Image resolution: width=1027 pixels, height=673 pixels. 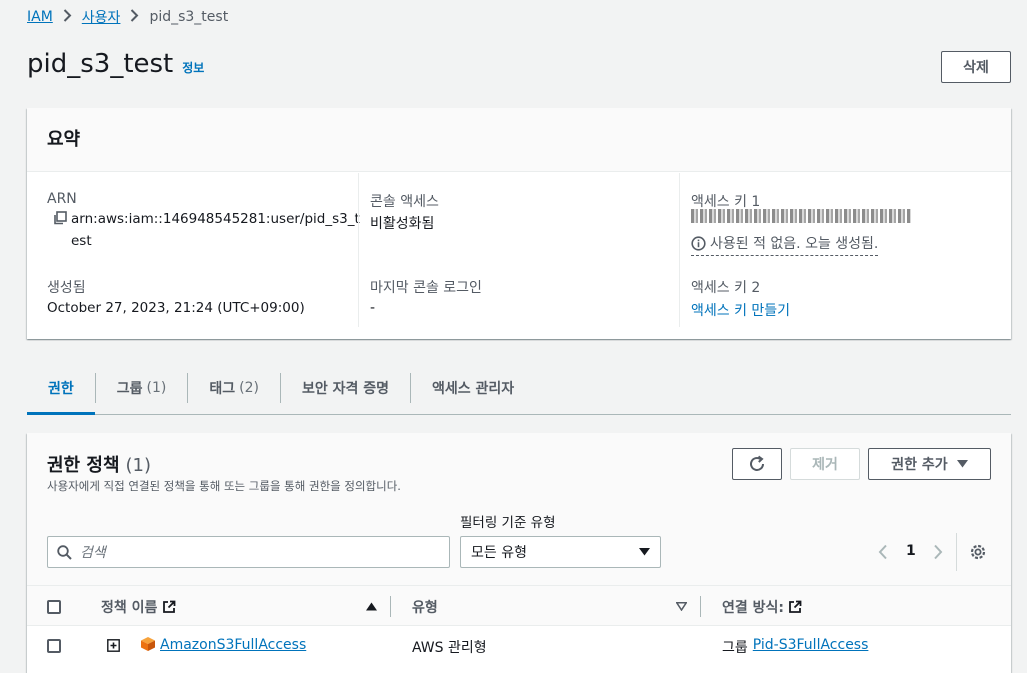 What do you see at coordinates (83, 465) in the screenshot?
I see `permissions-title: 권한 정책` at bounding box center [83, 465].